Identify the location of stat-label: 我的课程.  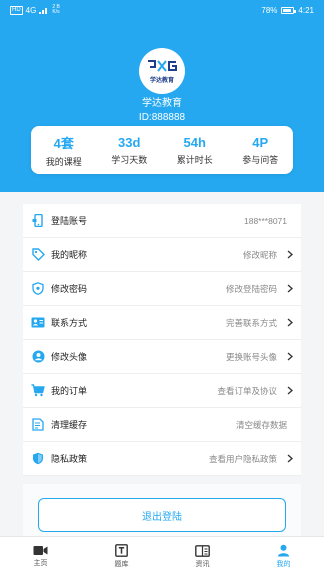
(63, 161).